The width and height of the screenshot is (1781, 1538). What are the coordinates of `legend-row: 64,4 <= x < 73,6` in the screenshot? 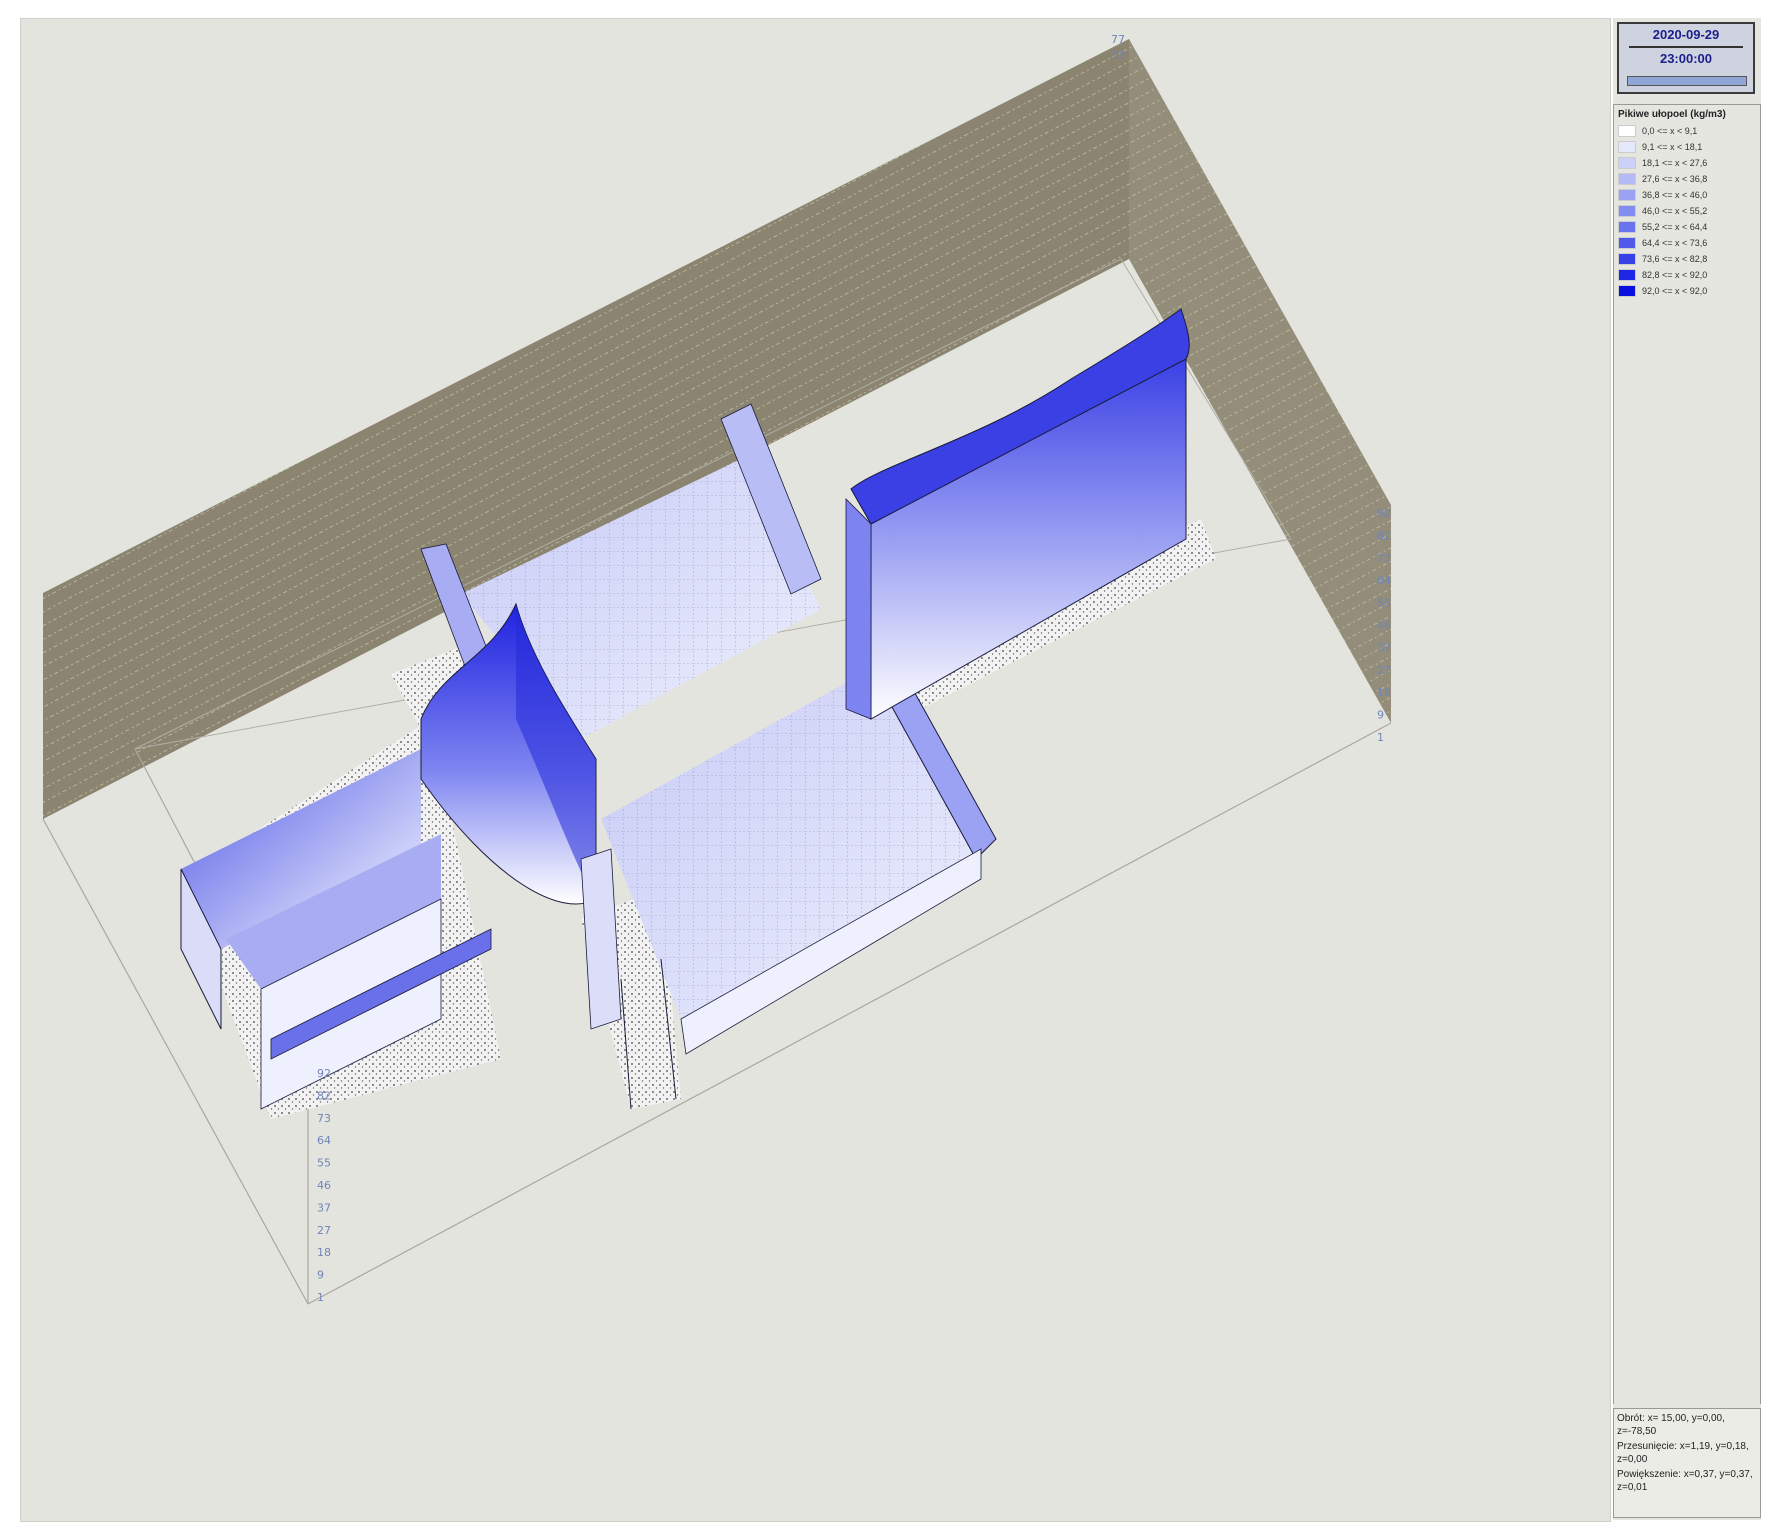 It's located at (1687, 243).